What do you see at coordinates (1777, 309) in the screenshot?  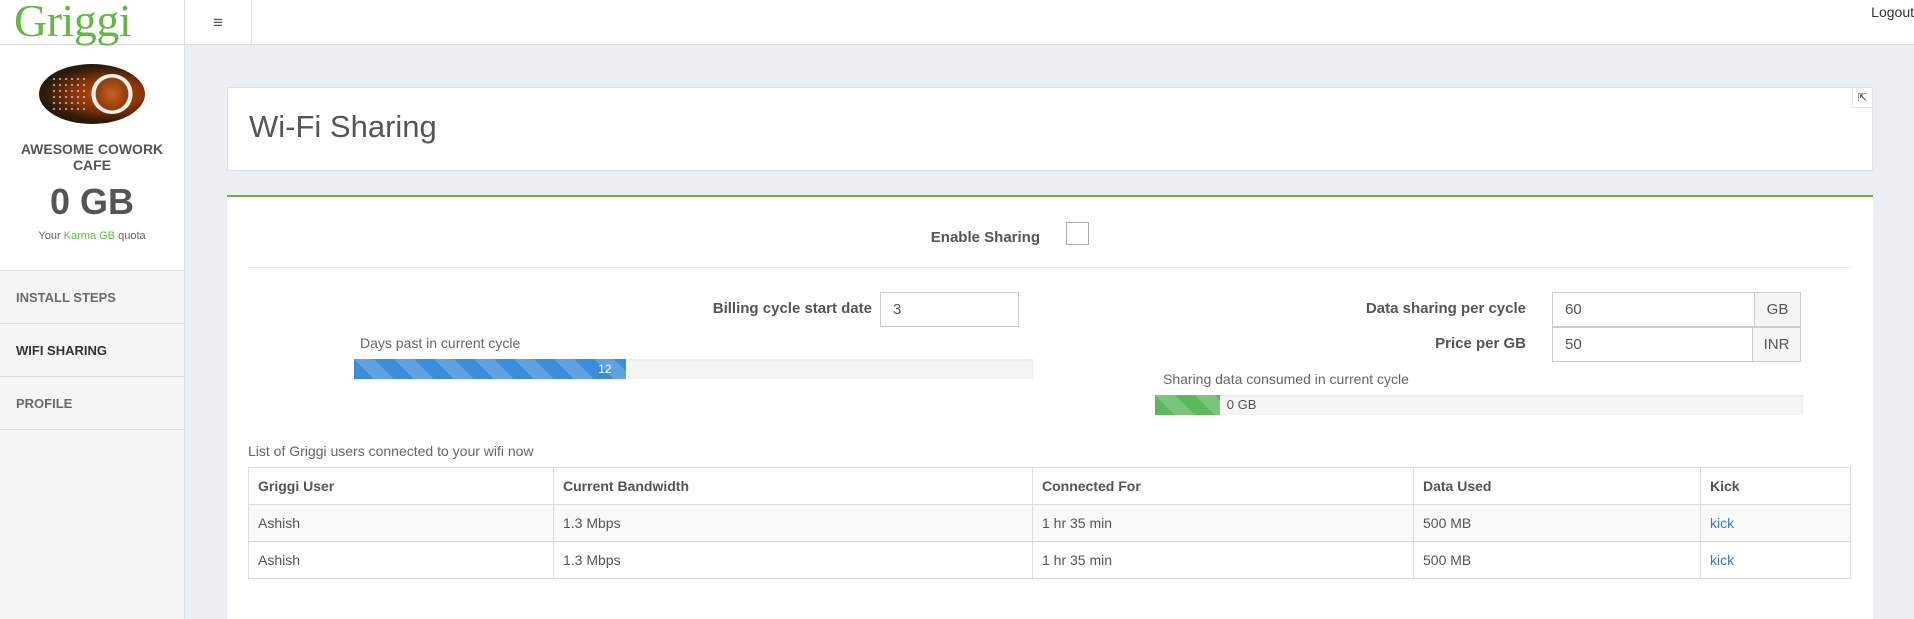 I see `data-unit-addon: GB` at bounding box center [1777, 309].